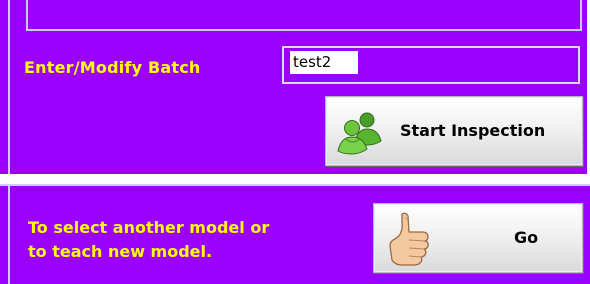 This screenshot has height=284, width=590. I want to click on users-icon, so click(359, 133).